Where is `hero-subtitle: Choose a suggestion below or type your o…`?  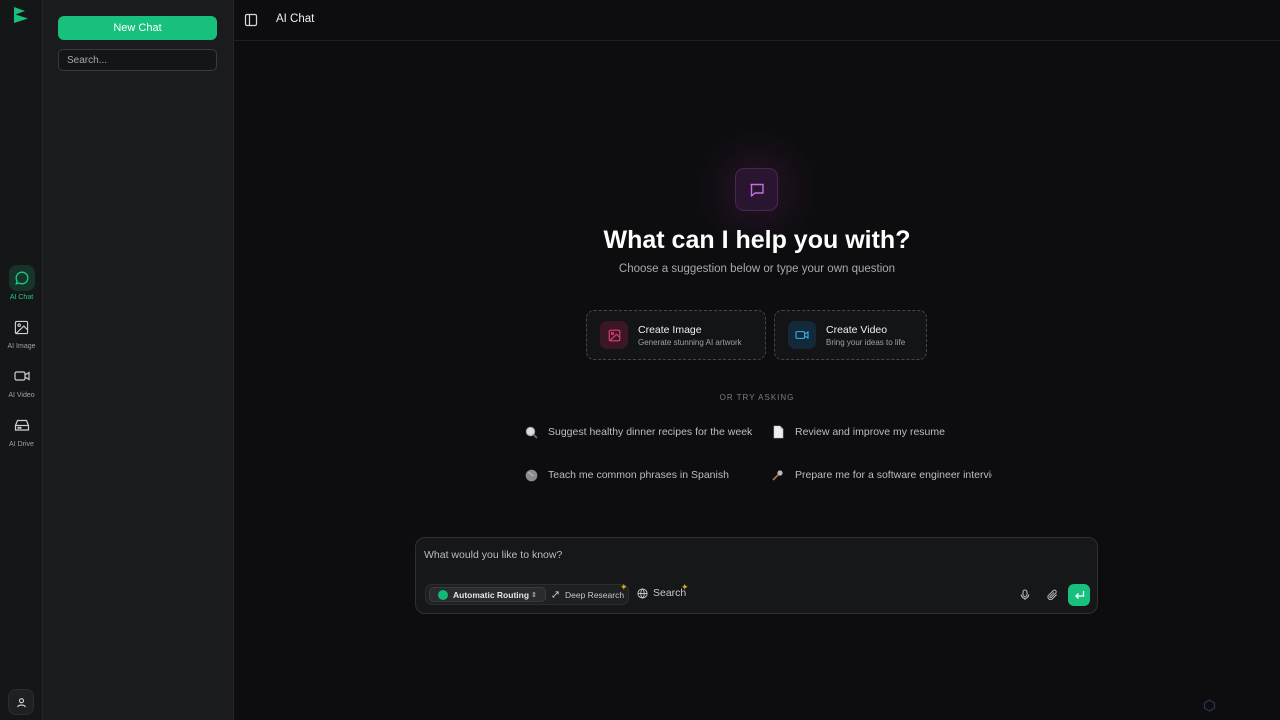
hero-subtitle: Choose a suggestion below or type your o… is located at coordinates (757, 269).